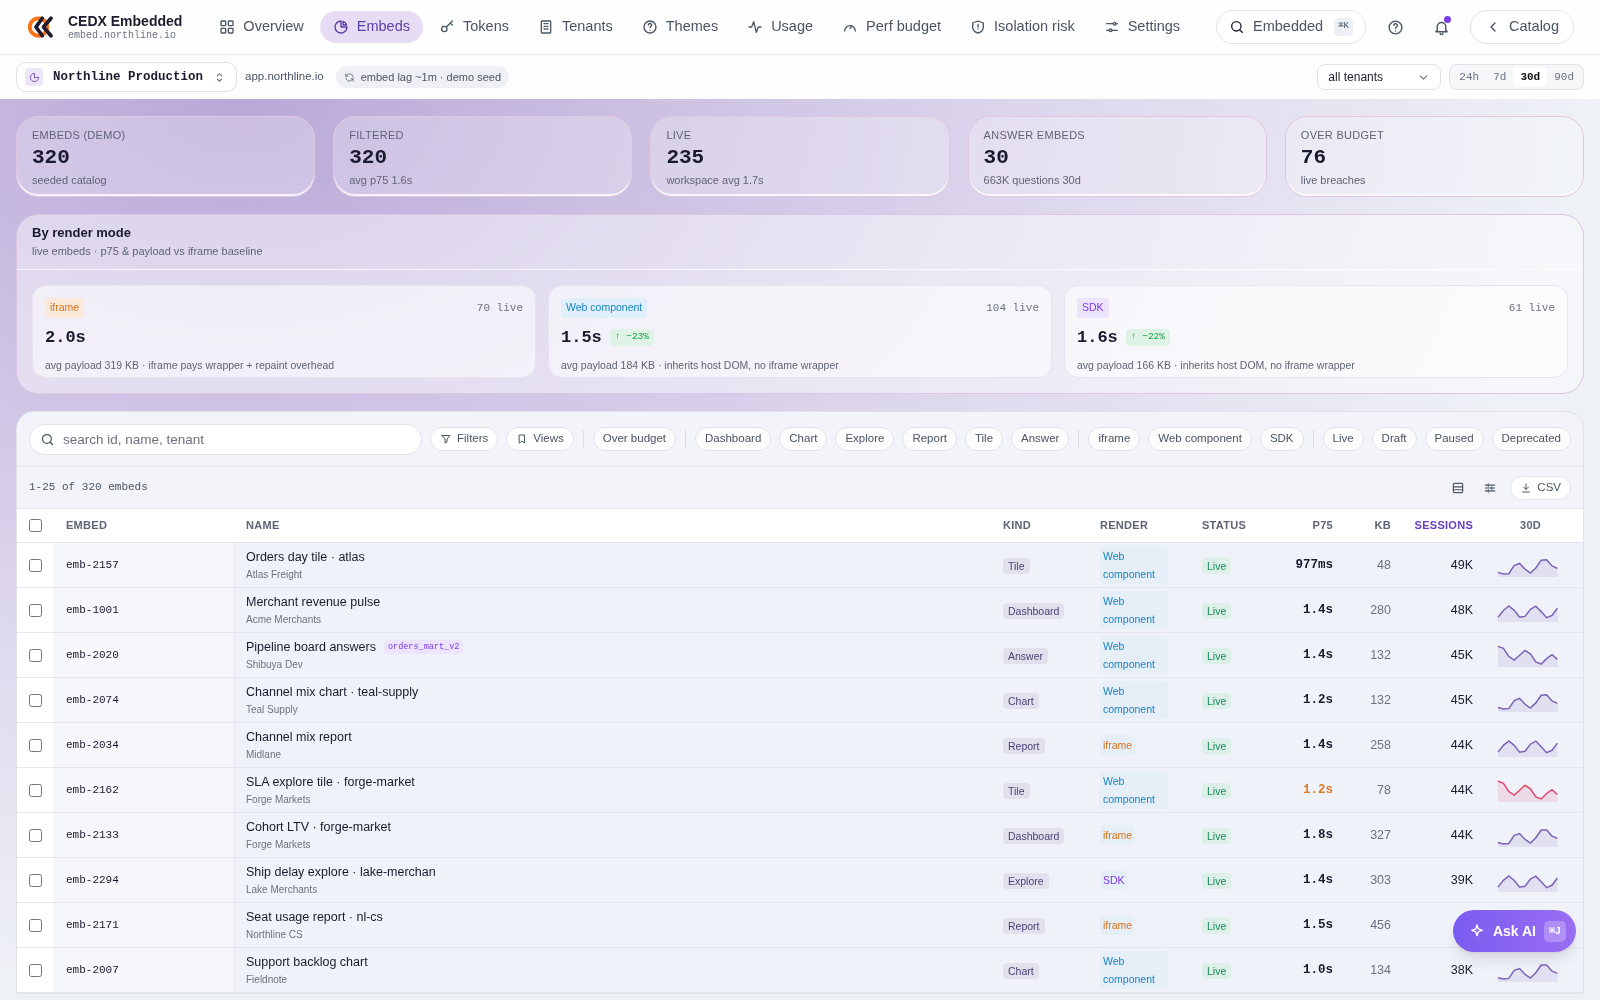 The height and width of the screenshot is (1000, 1600). I want to click on workspace-select: Northline Production, so click(127, 77).